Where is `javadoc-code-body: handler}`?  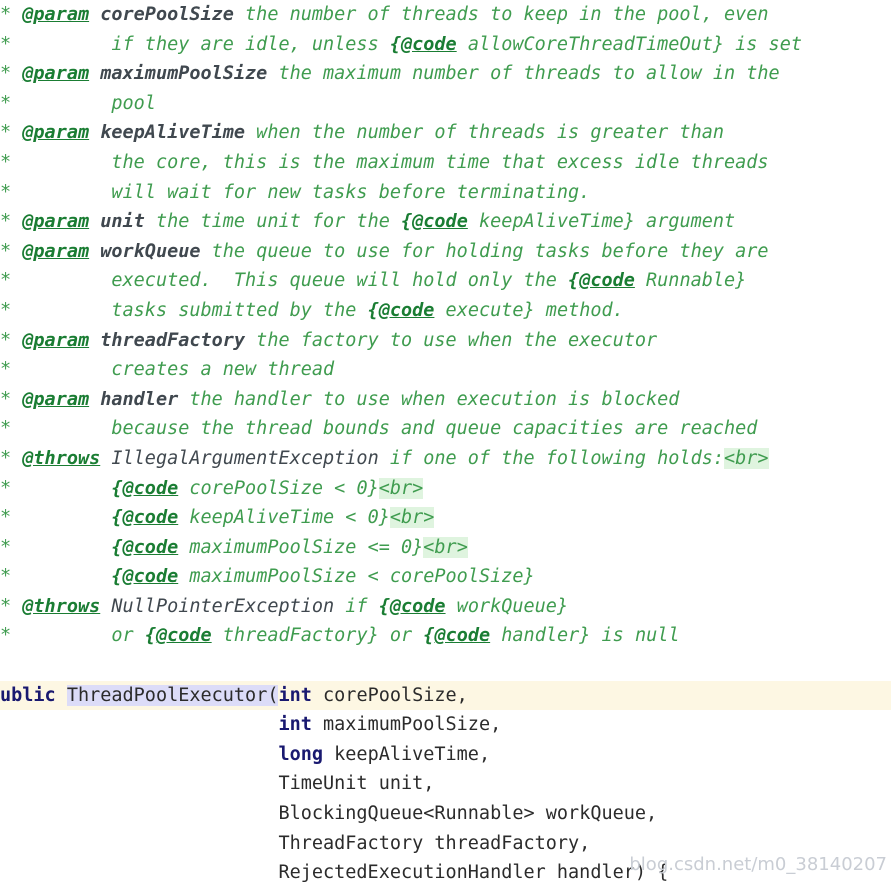
javadoc-code-body: handler} is located at coordinates (540, 636).